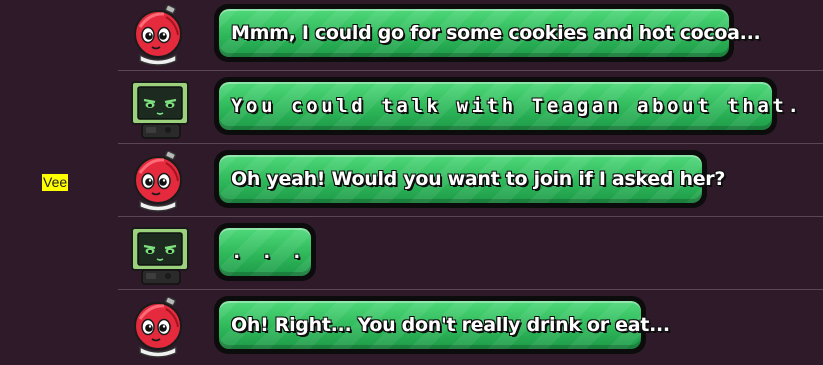  Describe the element at coordinates (269, 252) in the screenshot. I see `dialogue-text: . . .` at that location.